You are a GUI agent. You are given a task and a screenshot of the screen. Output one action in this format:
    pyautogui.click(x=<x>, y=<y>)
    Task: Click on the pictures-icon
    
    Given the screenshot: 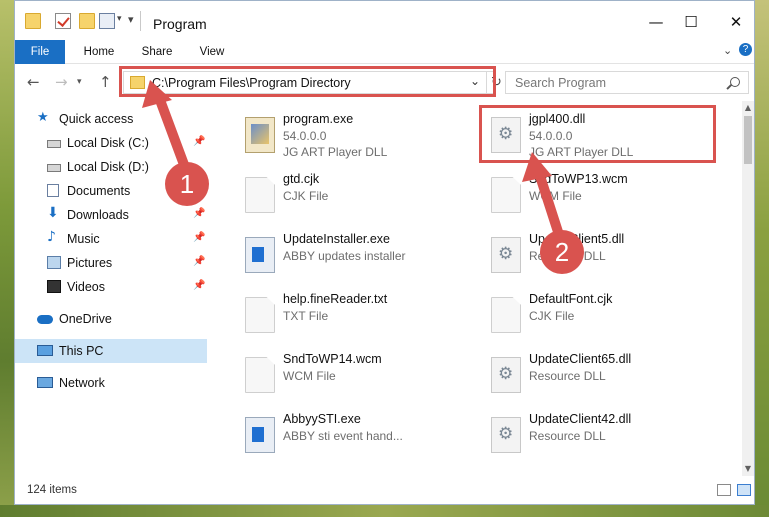 What is the action you would take?
    pyautogui.click(x=54, y=262)
    